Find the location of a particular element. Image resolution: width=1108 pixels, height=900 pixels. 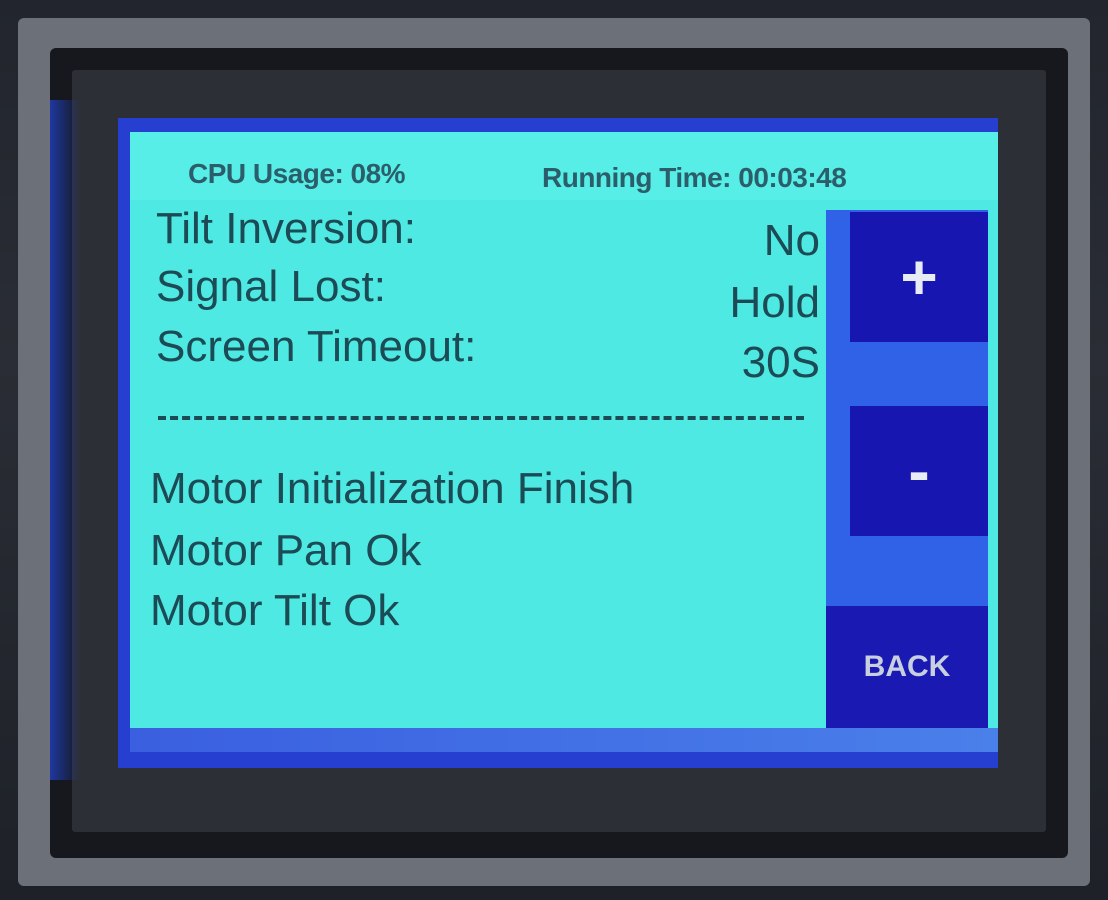

backlight-glow is located at coordinates (65, 440).